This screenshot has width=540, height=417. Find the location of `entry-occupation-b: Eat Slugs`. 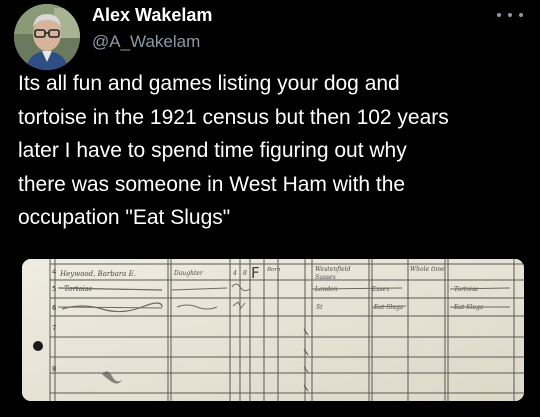

entry-occupation-b: Eat Slugs is located at coordinates (388, 307).